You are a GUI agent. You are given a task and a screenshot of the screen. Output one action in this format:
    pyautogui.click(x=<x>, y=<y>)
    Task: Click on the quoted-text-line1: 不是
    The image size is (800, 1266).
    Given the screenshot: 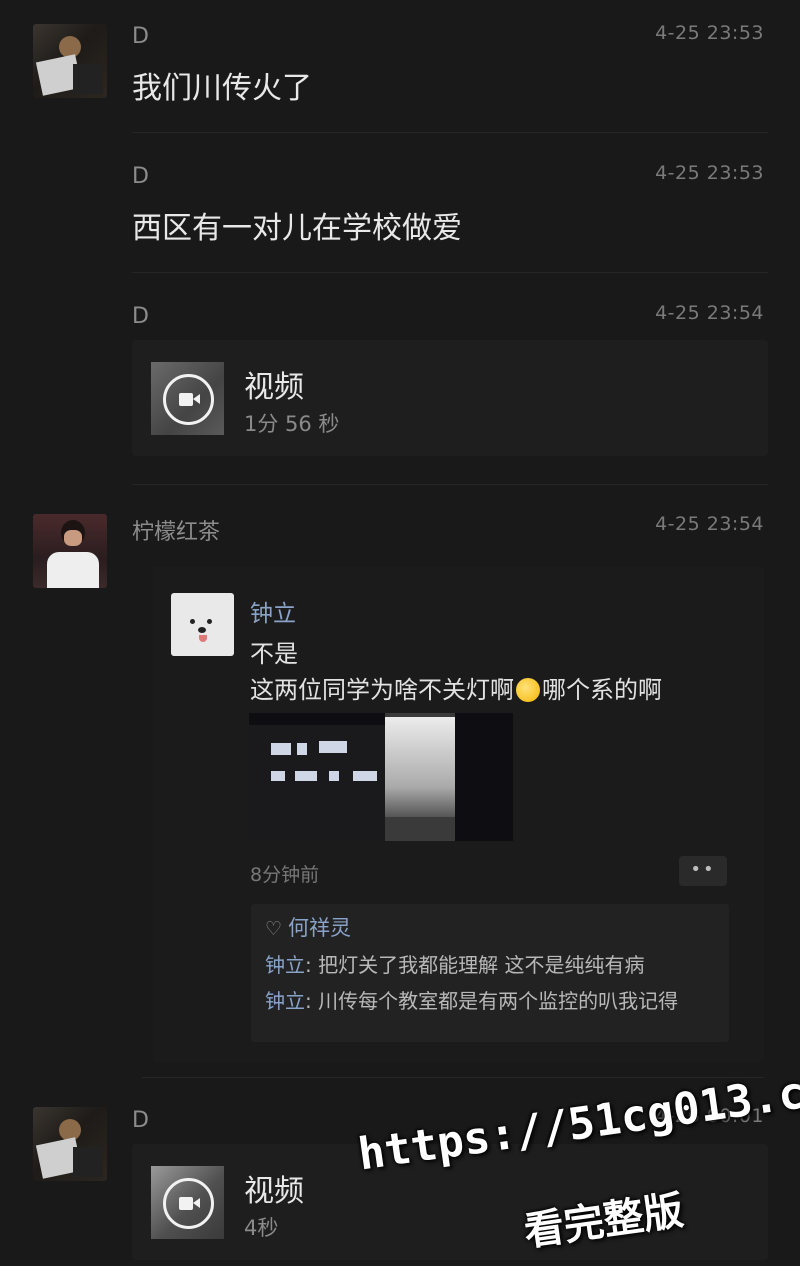 What is the action you would take?
    pyautogui.click(x=274, y=654)
    